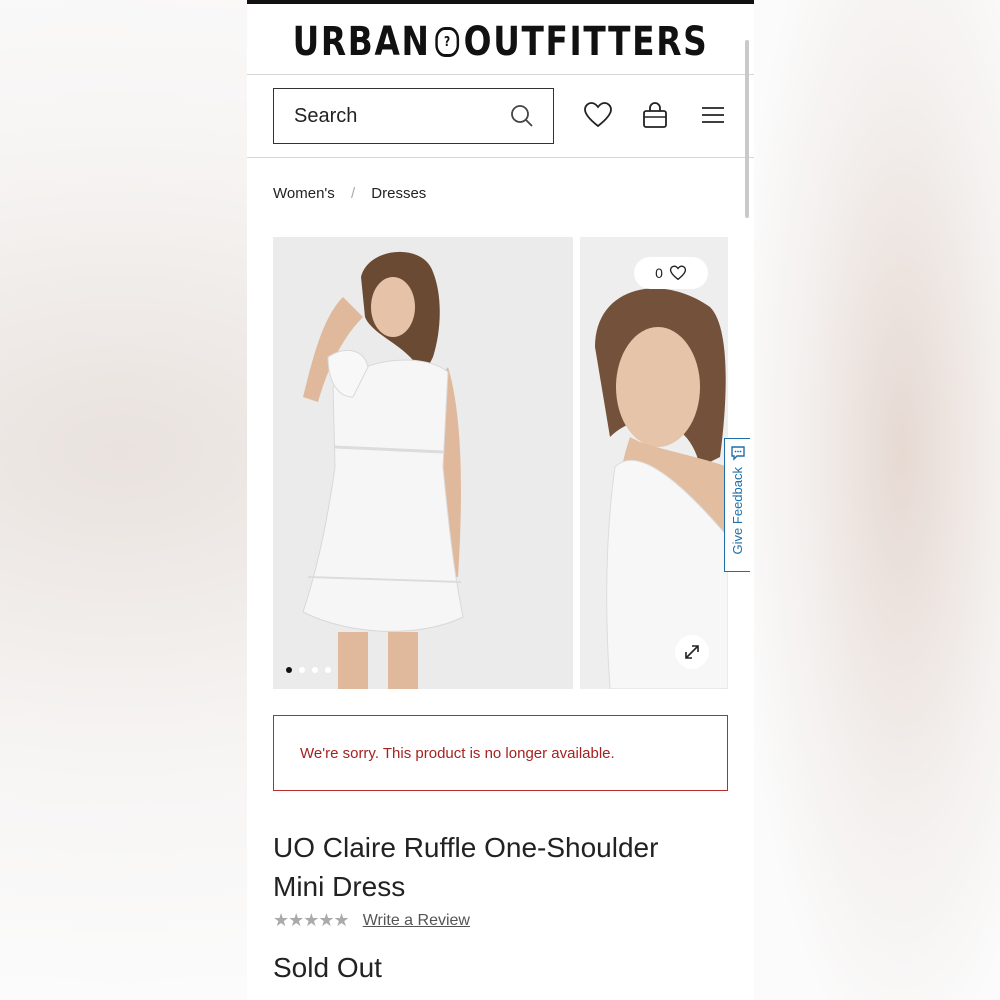 Image resolution: width=1000 pixels, height=1000 pixels. I want to click on rating-row: ★★★★★ Write a Review, so click(371, 920).